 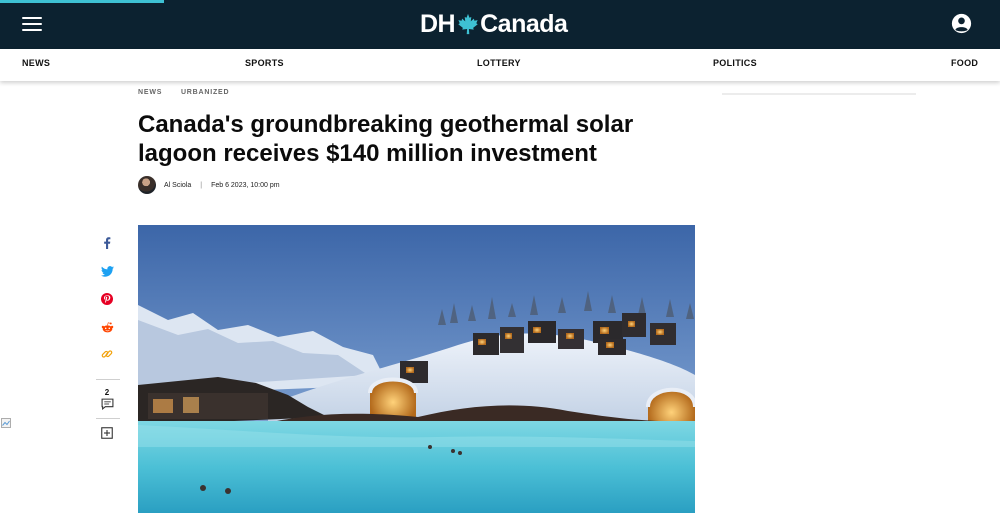 I want to click on reddit-icon, so click(x=107, y=327).